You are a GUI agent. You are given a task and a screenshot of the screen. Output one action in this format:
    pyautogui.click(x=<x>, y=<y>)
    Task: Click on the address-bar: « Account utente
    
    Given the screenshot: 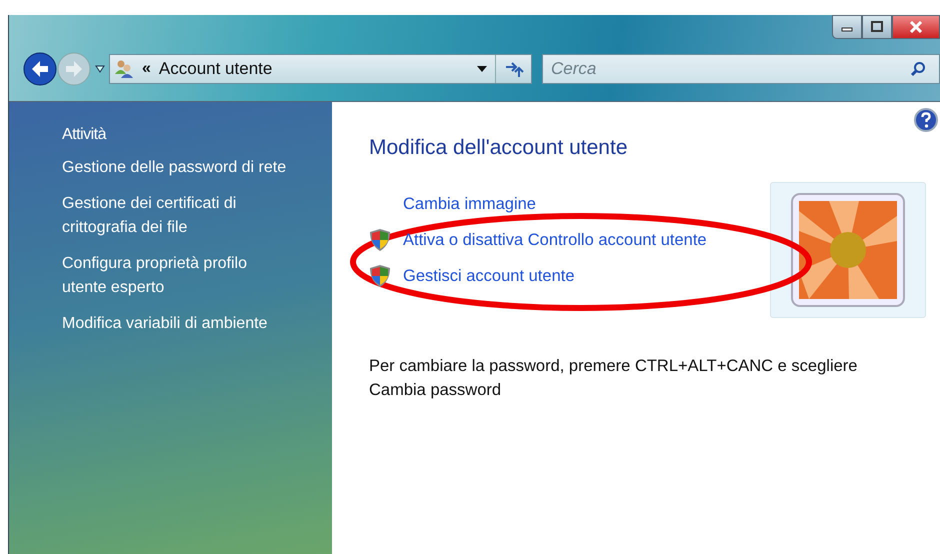 What is the action you would take?
    pyautogui.click(x=320, y=69)
    